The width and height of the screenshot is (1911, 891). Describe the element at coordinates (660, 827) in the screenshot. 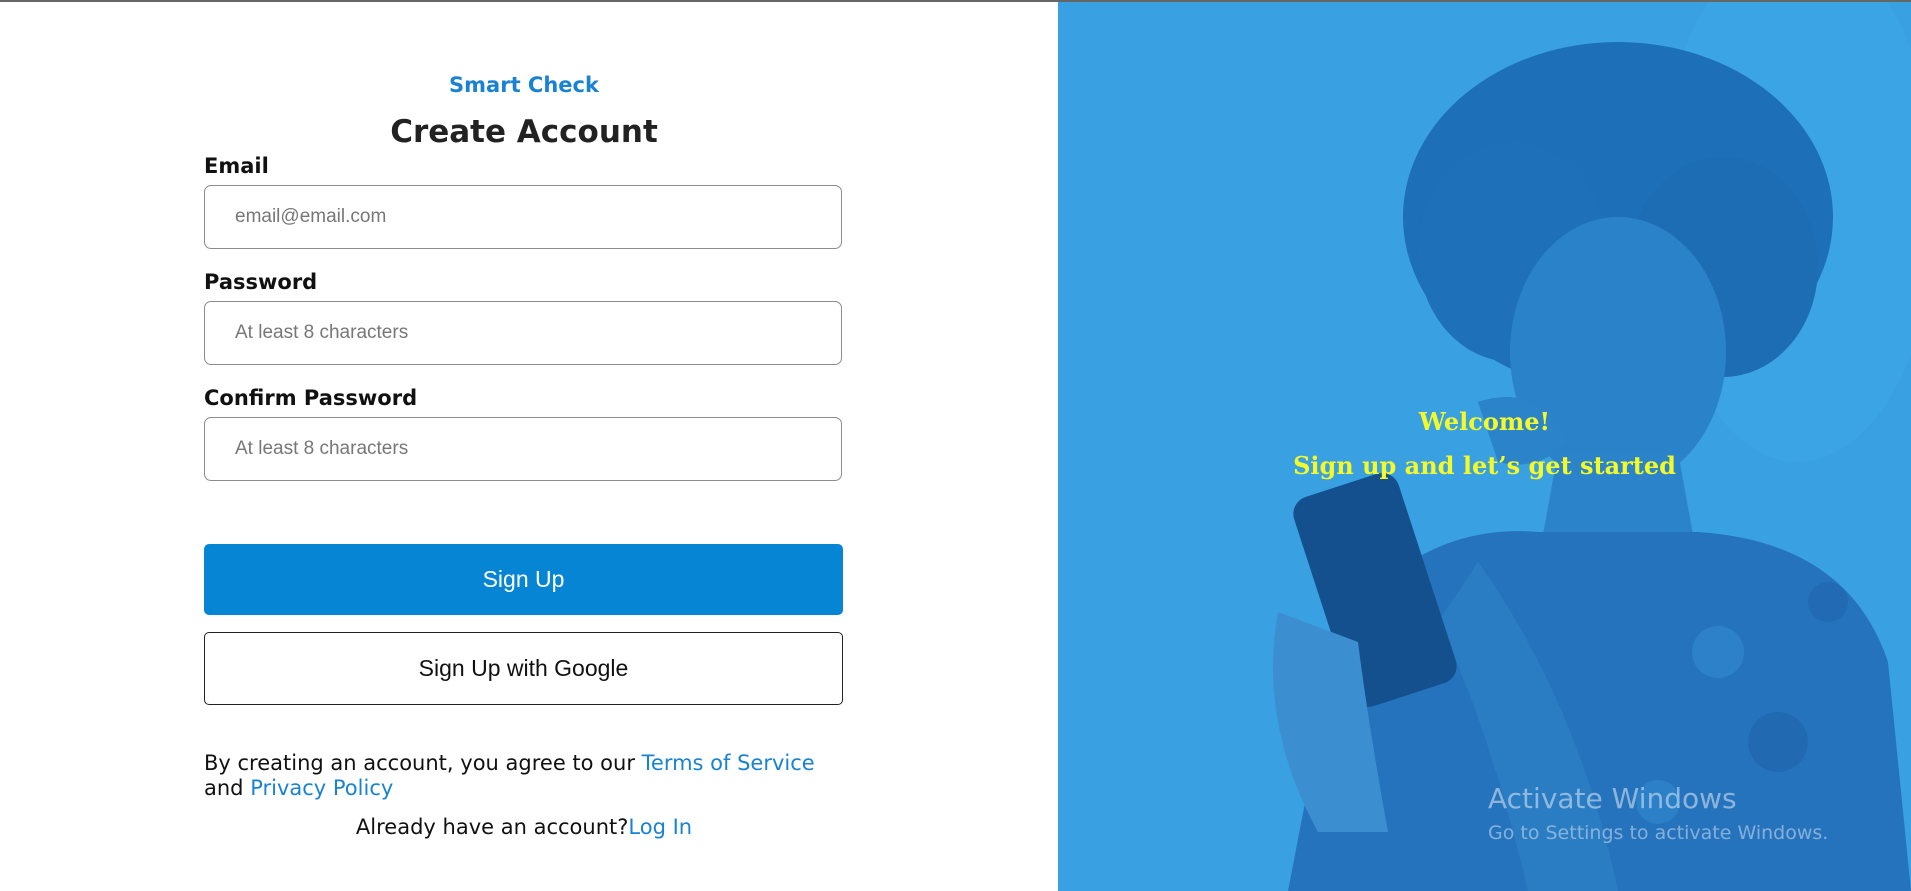

I see `log-in-link: Log In` at that location.